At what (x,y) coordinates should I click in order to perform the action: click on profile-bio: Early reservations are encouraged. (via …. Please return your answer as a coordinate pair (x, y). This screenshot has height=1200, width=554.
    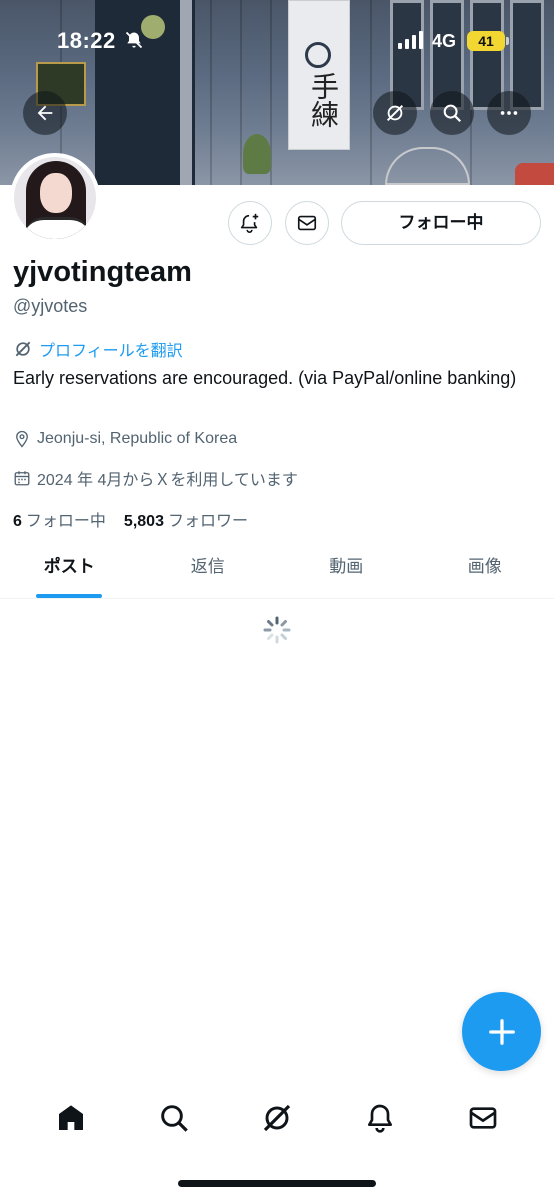
    Looking at the image, I should click on (265, 378).